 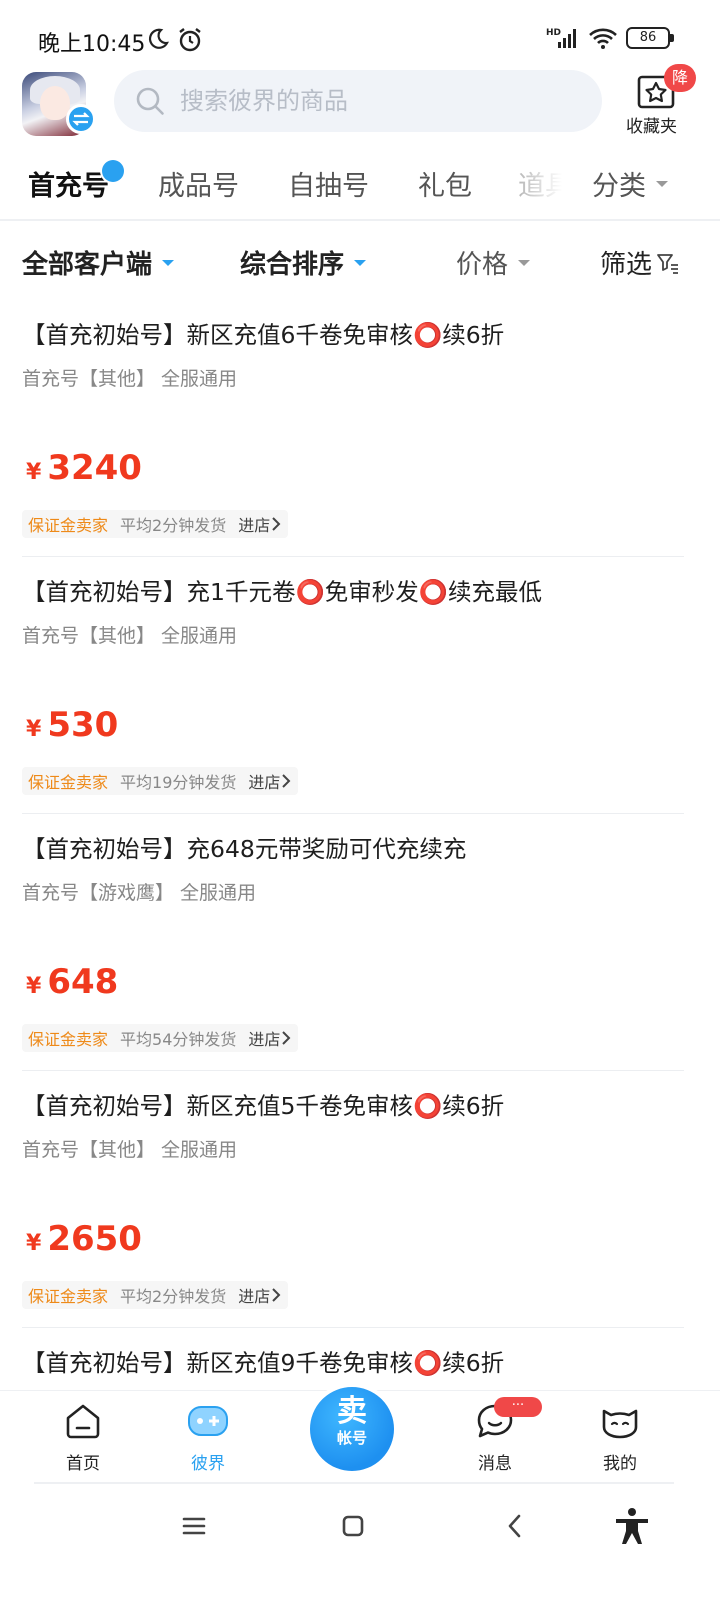 I want to click on listing-meta: 保证金卖家 平均54分钟发货 进店, so click(x=160, y=1038).